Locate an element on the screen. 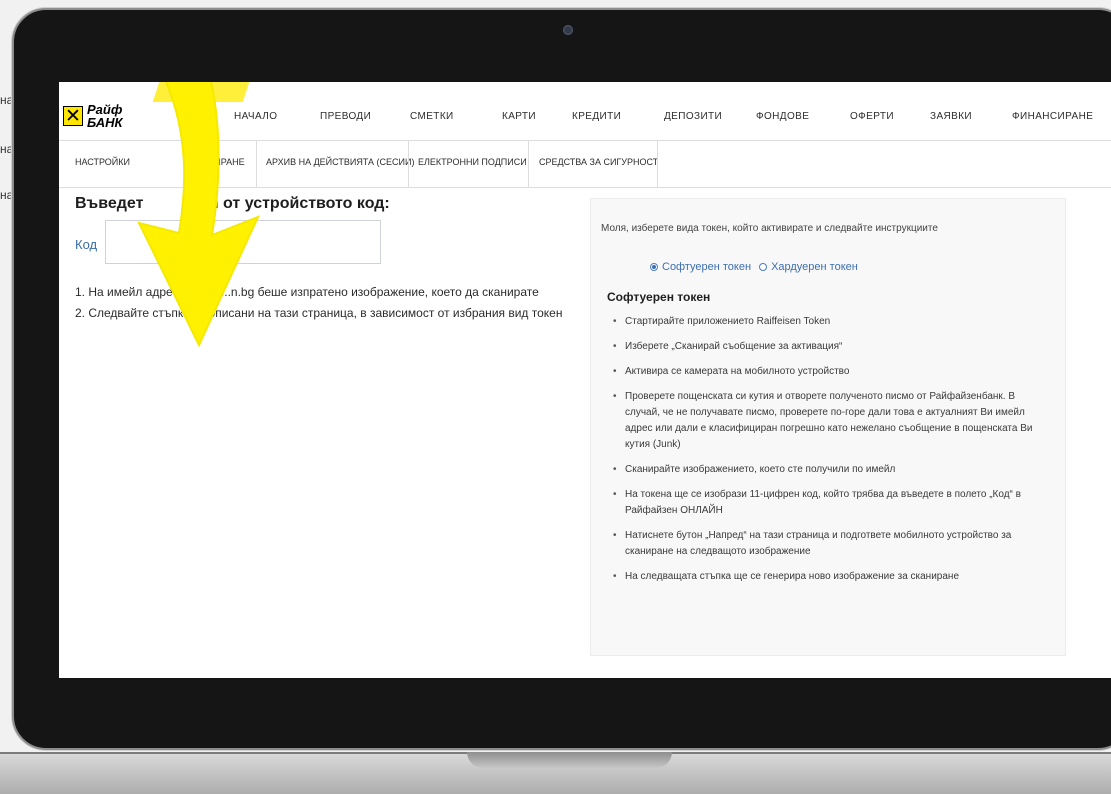 Image resolution: width=1111 pixels, height=794 pixels. nav-funds: ФОНДОВЕ is located at coordinates (782, 116).